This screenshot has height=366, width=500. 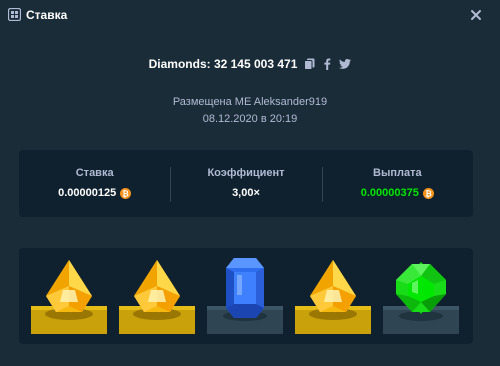 I want to click on modal-title: Ставка, so click(x=47, y=15).